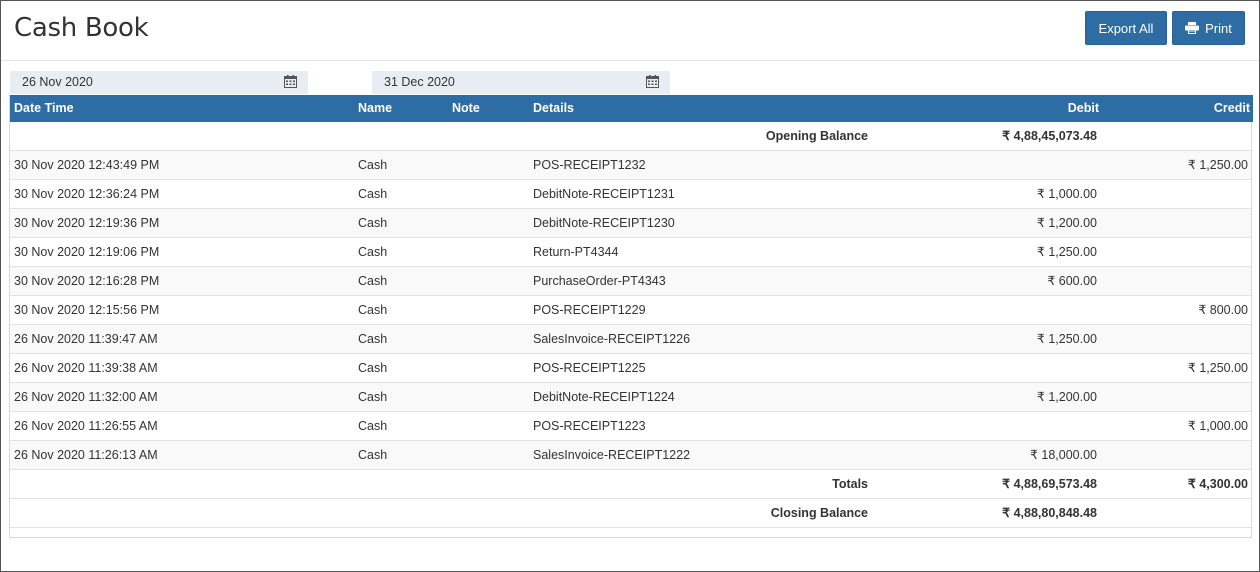 This screenshot has height=572, width=1260. I want to click on header-credit: Credit, so click(1232, 108).